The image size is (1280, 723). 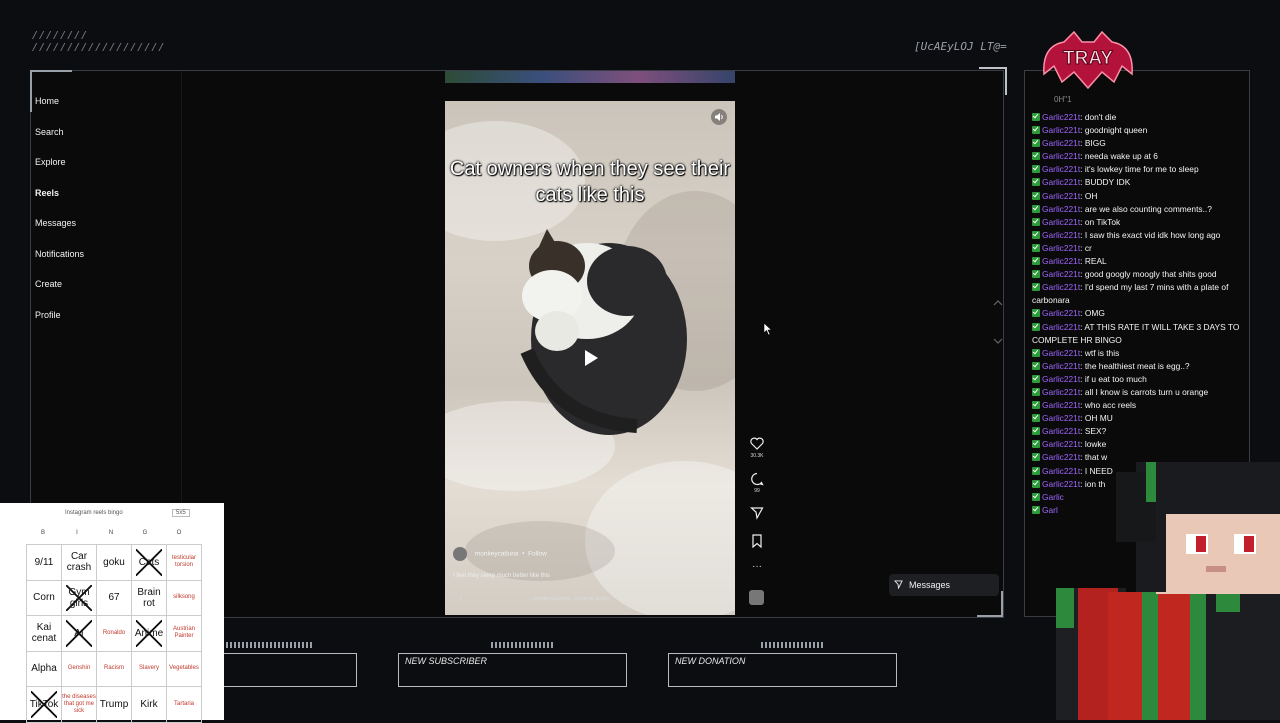 What do you see at coordinates (497, 554) in the screenshot?
I see `author-username: monkeycatluna` at bounding box center [497, 554].